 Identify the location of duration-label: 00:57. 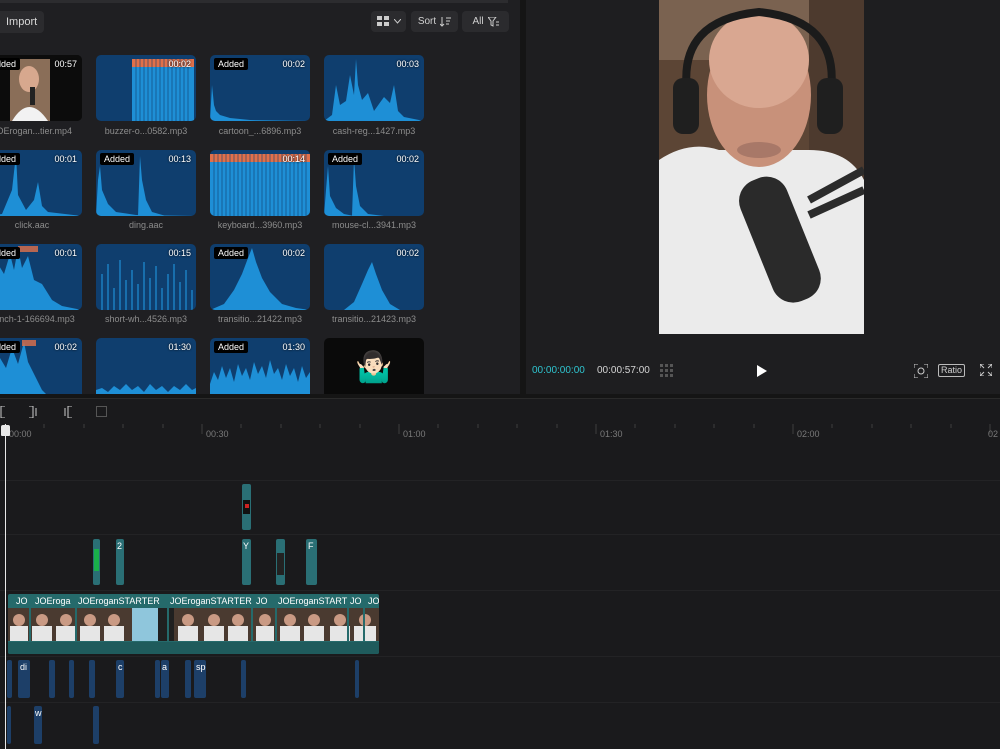
(65, 64).